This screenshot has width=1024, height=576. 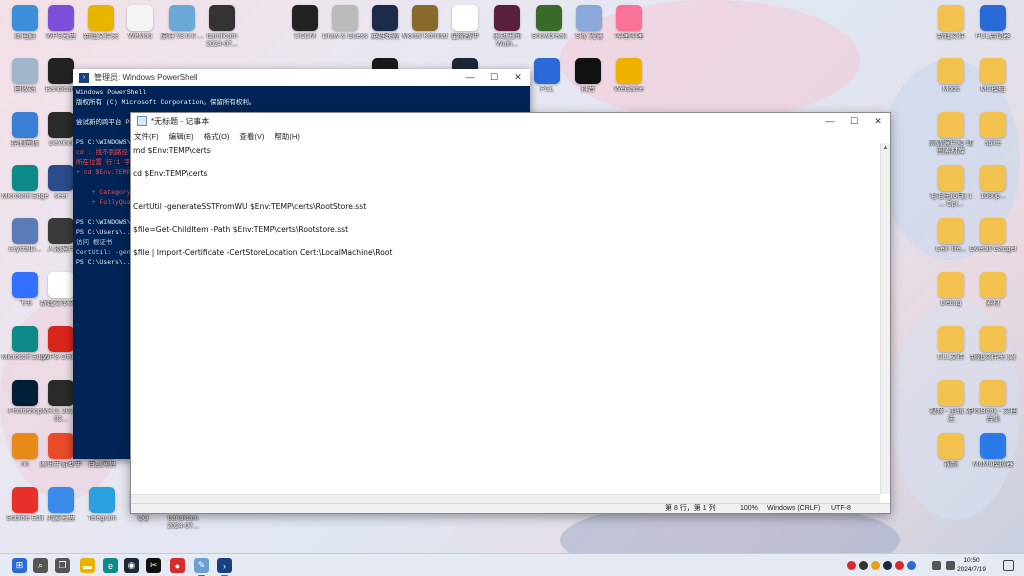 What do you see at coordinates (61, 285) in the screenshot?
I see `text-file-icon` at bounding box center [61, 285].